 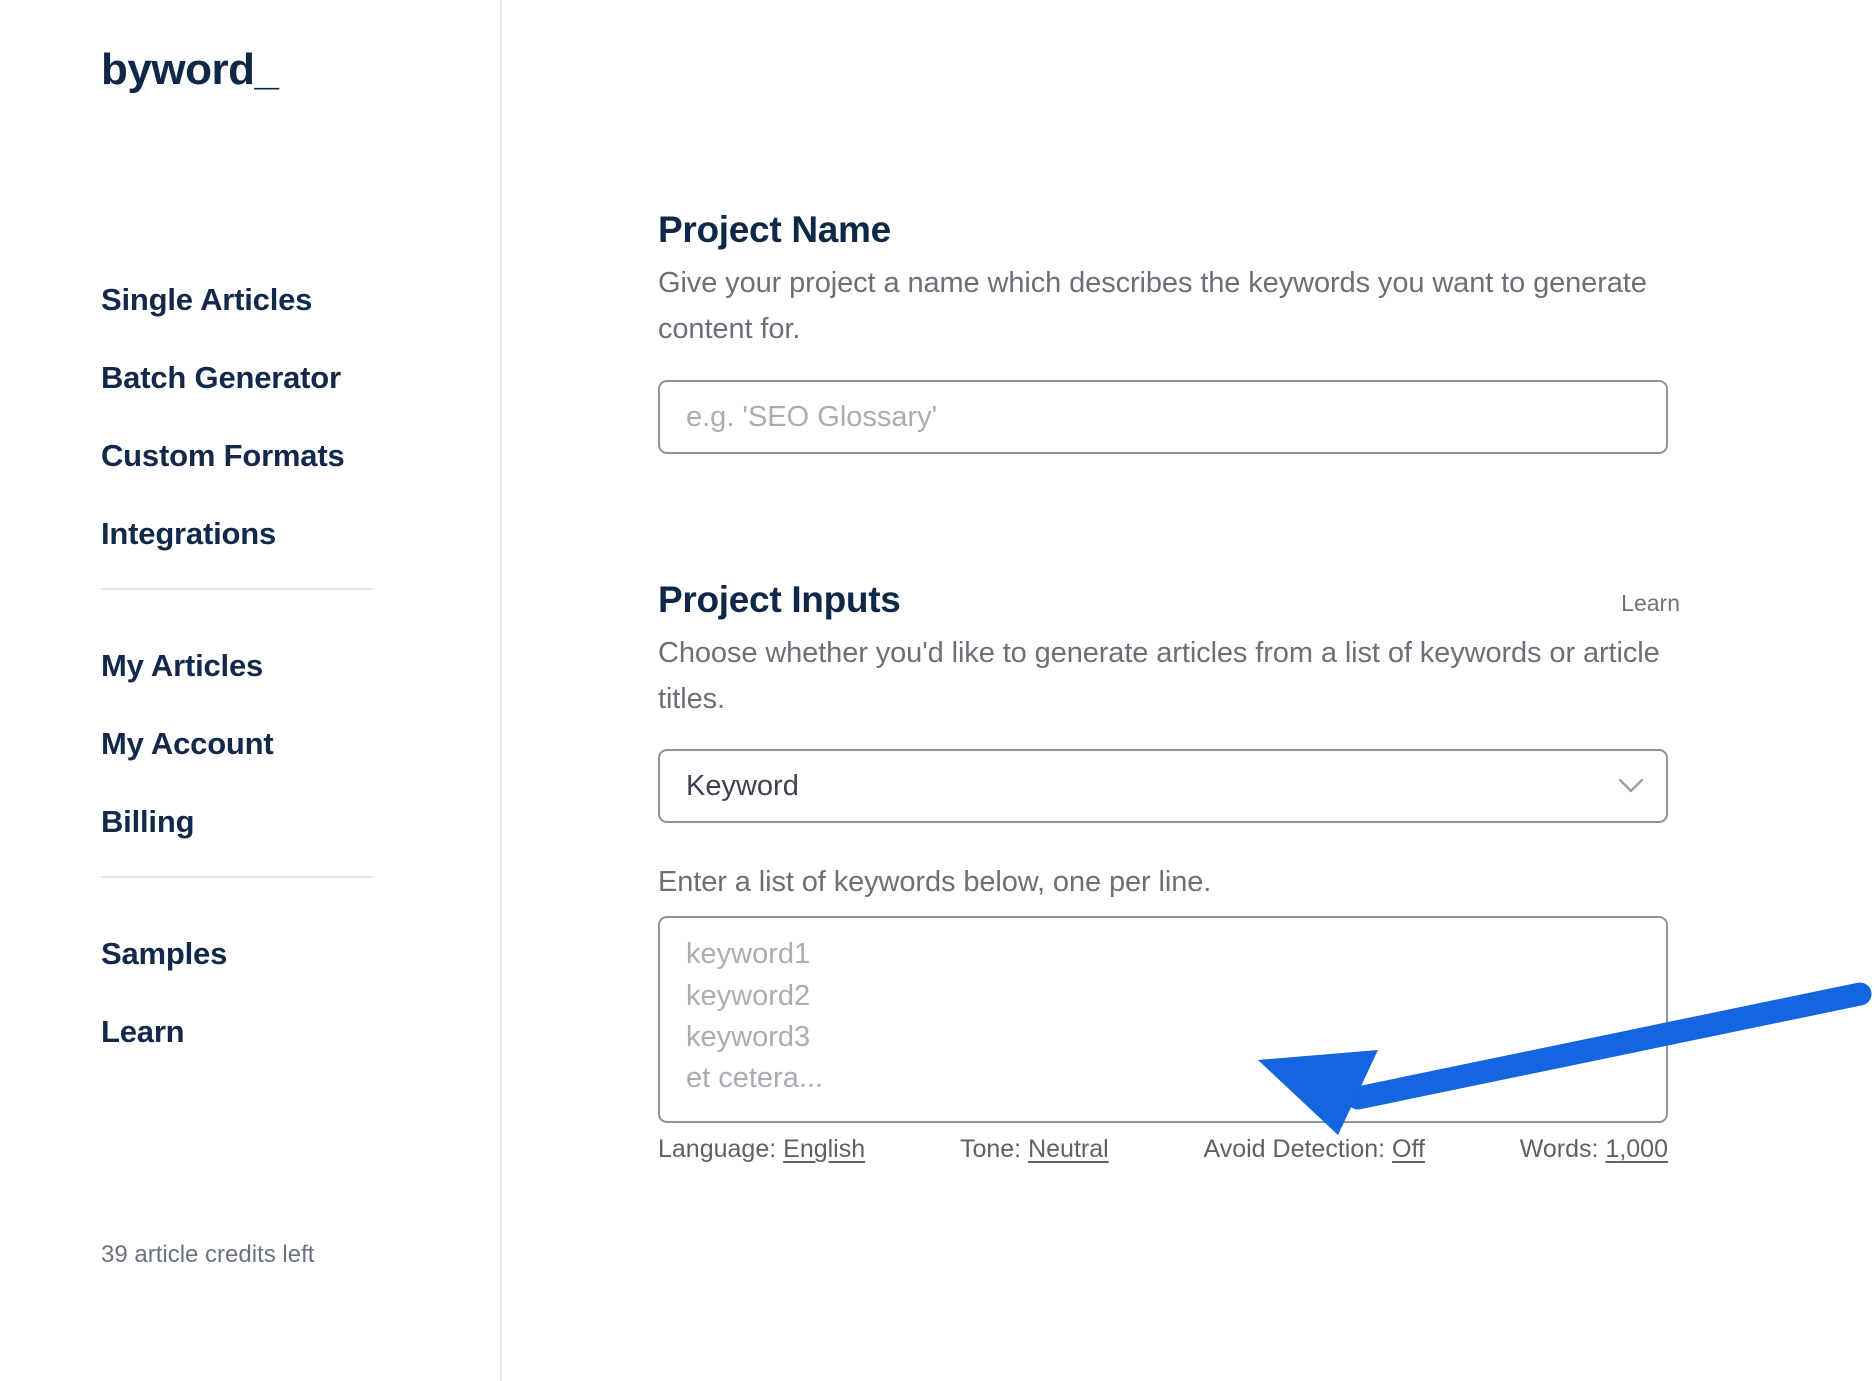 I want to click on keywords-textarea, so click(x=1163, y=1020).